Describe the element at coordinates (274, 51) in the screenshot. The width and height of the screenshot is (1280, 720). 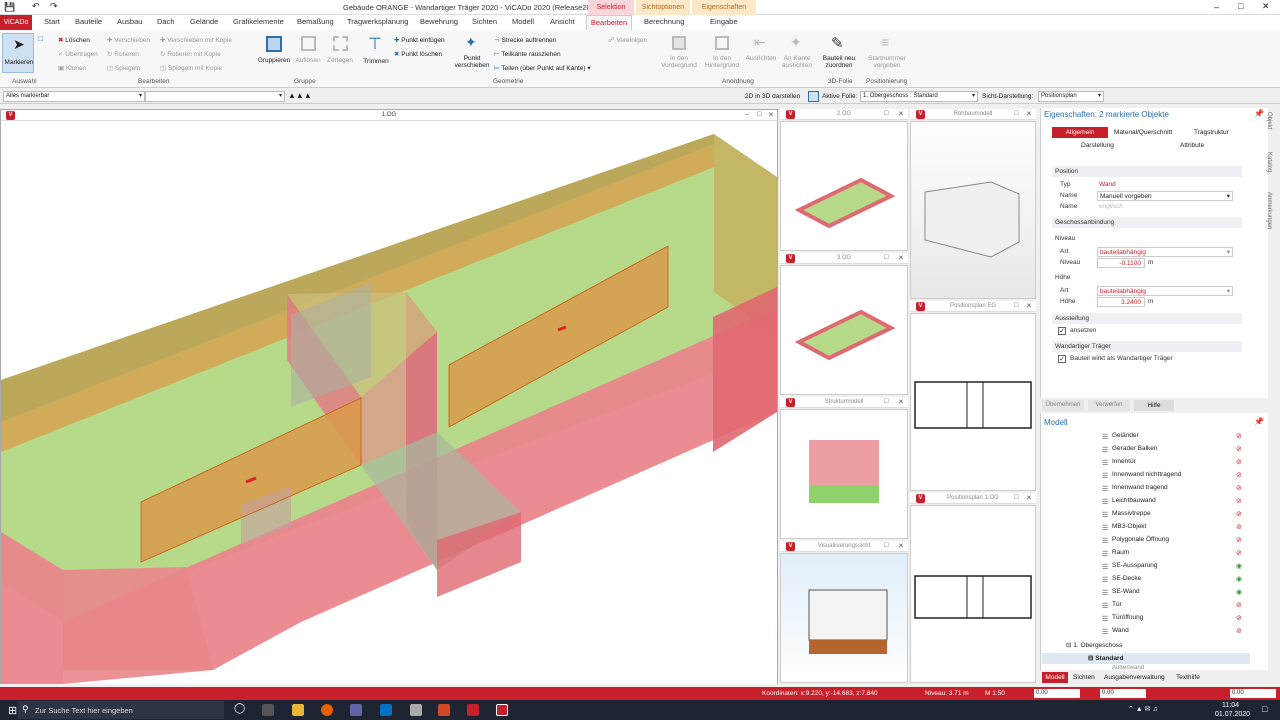
I see `gruppieren-button: Gruppieren` at that location.